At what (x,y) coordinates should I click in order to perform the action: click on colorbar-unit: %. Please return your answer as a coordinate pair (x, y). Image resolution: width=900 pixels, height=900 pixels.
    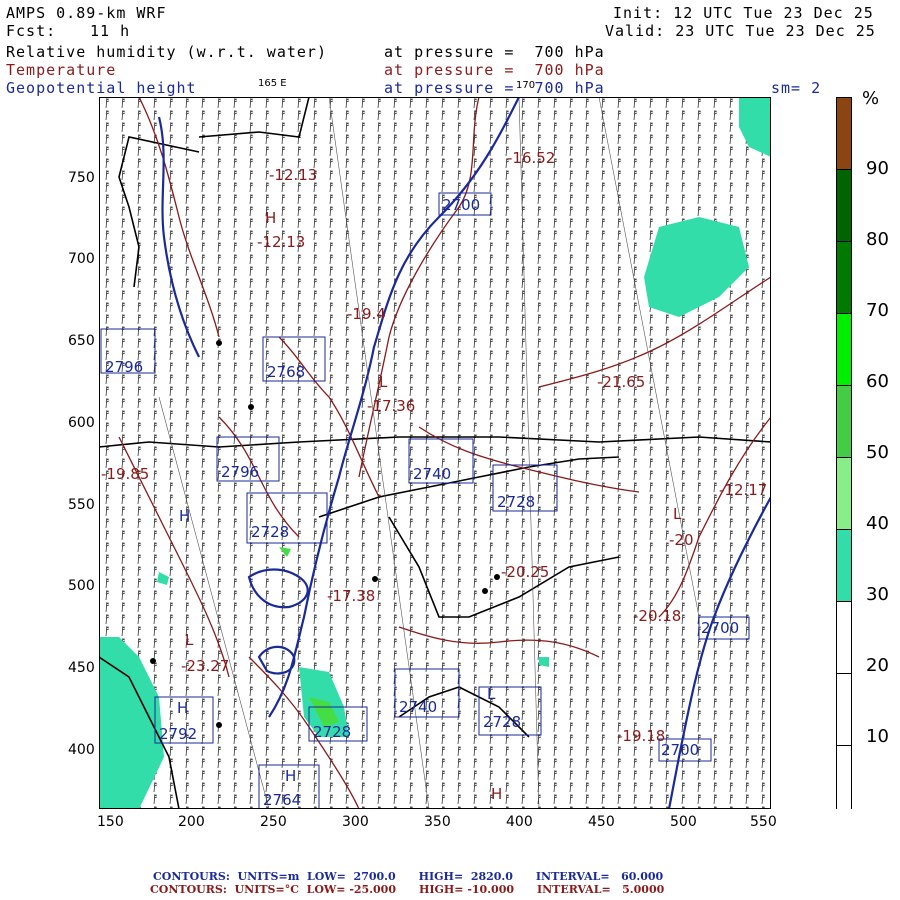
    Looking at the image, I should click on (871, 98).